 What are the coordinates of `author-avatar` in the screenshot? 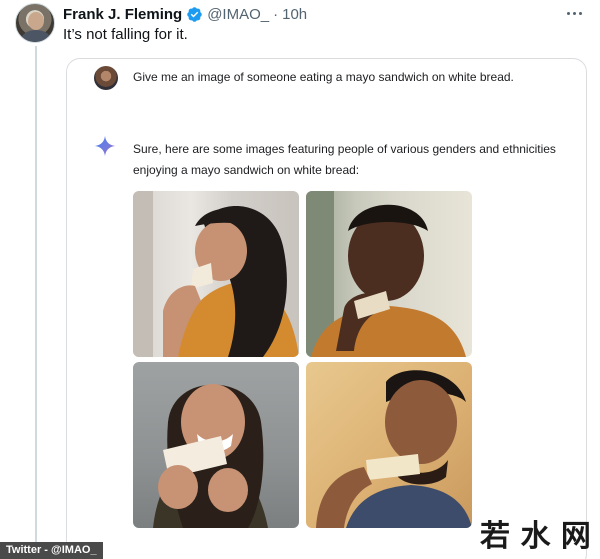 It's located at (35, 23).